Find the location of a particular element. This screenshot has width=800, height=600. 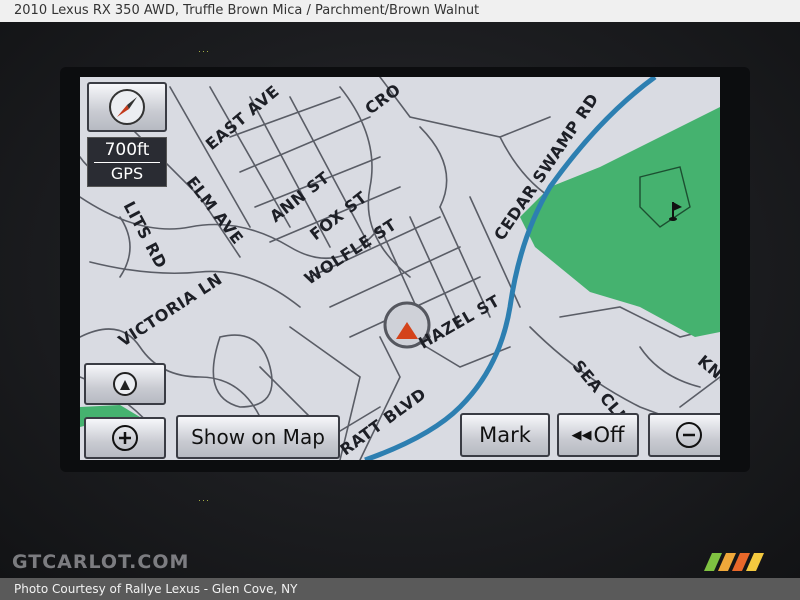

map-scale-indicator: 700ft GPS is located at coordinates (127, 162).